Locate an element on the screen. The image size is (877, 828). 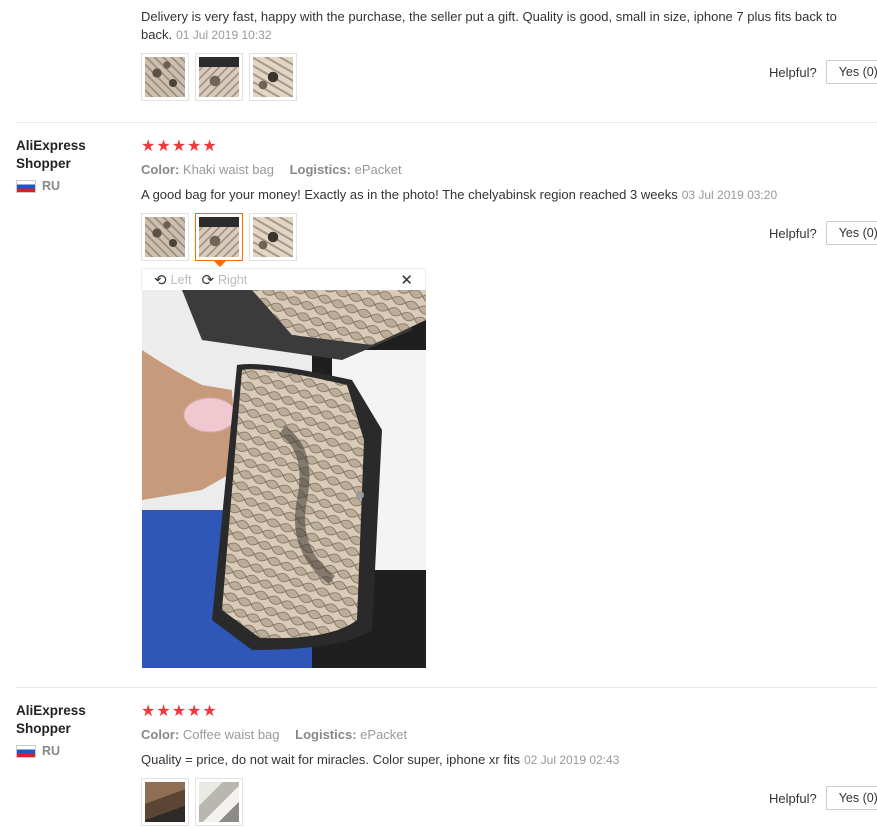
color-value: Khaki waist bag is located at coordinates (228, 169).